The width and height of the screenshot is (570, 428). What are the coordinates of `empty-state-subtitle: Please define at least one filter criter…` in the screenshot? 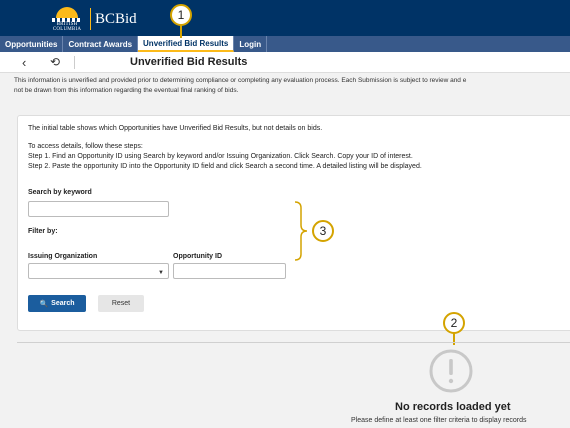 It's located at (439, 420).